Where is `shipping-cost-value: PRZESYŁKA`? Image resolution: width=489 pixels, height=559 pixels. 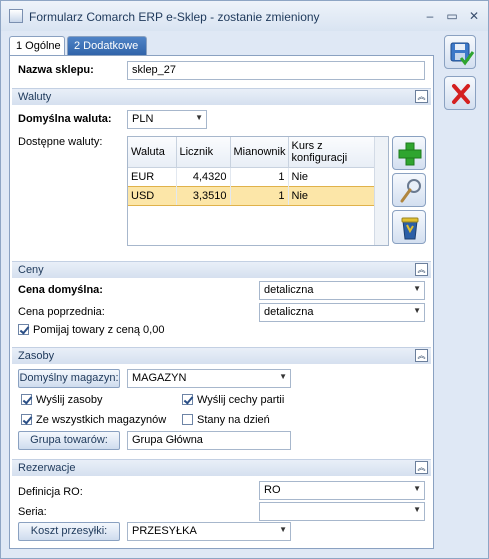
shipping-cost-value: PRZESYŁKA is located at coordinates (164, 531).